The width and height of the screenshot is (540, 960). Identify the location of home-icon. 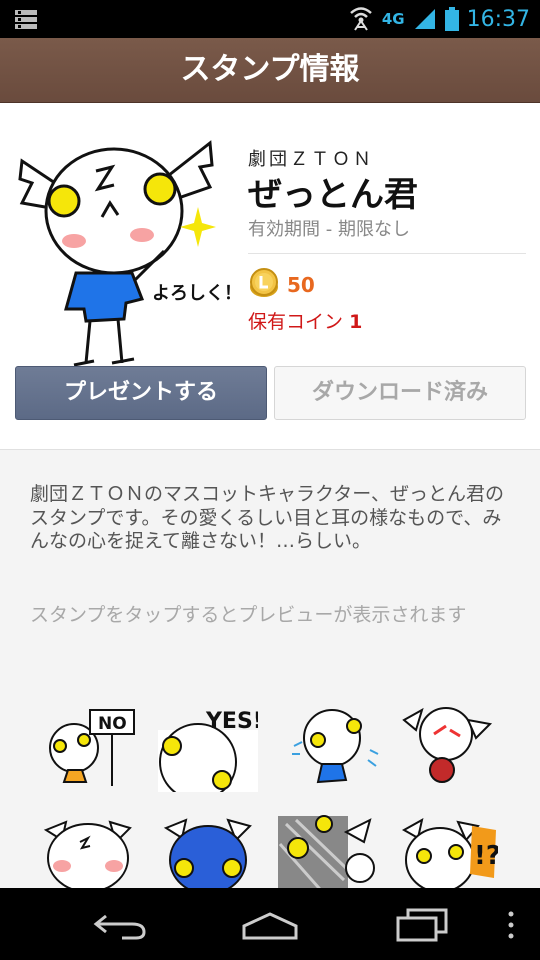
(270, 925).